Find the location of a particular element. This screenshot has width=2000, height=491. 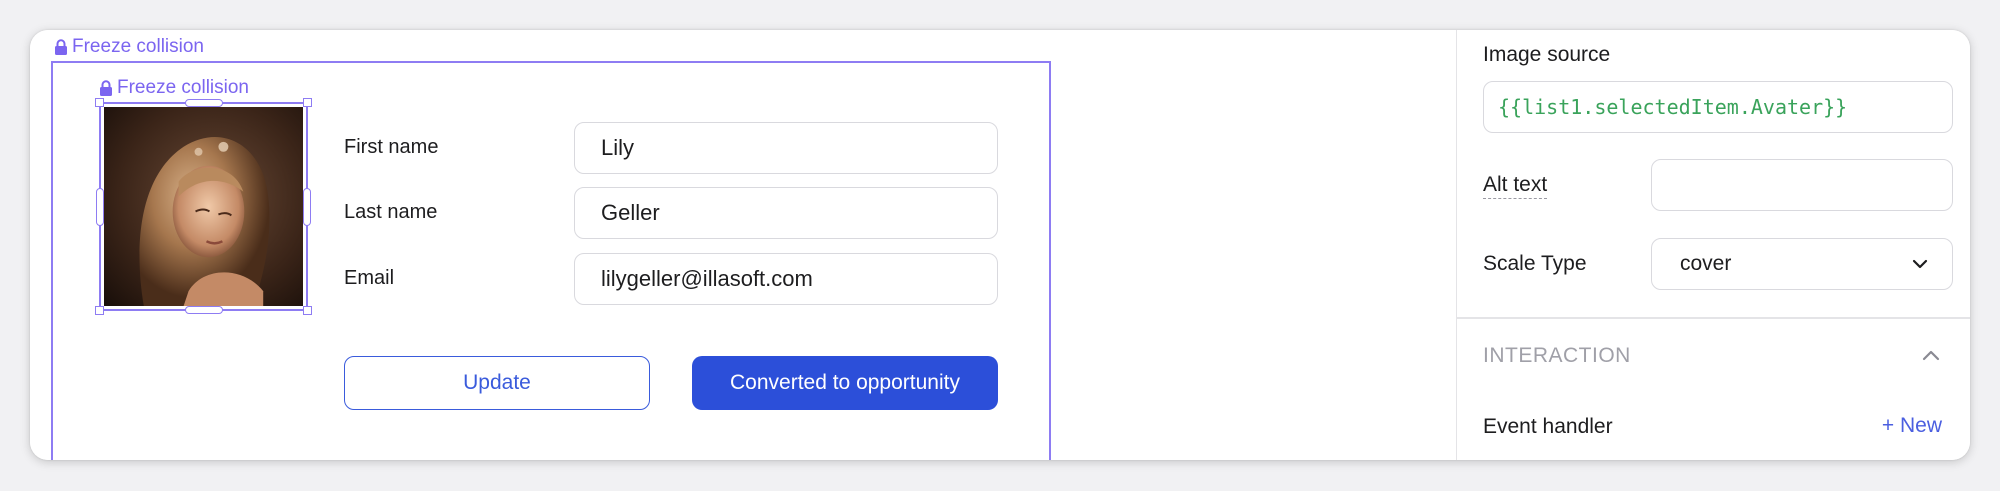

scale-type-label: Scale Type is located at coordinates (1535, 263).